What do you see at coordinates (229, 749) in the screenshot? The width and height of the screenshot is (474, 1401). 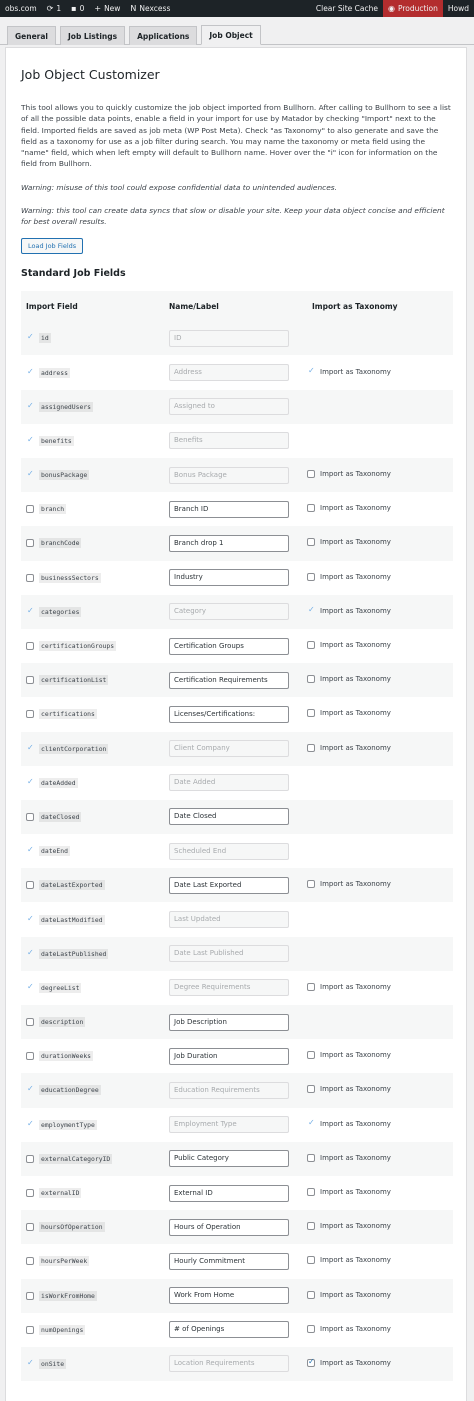 I see `name-label-input: Client Company` at bounding box center [229, 749].